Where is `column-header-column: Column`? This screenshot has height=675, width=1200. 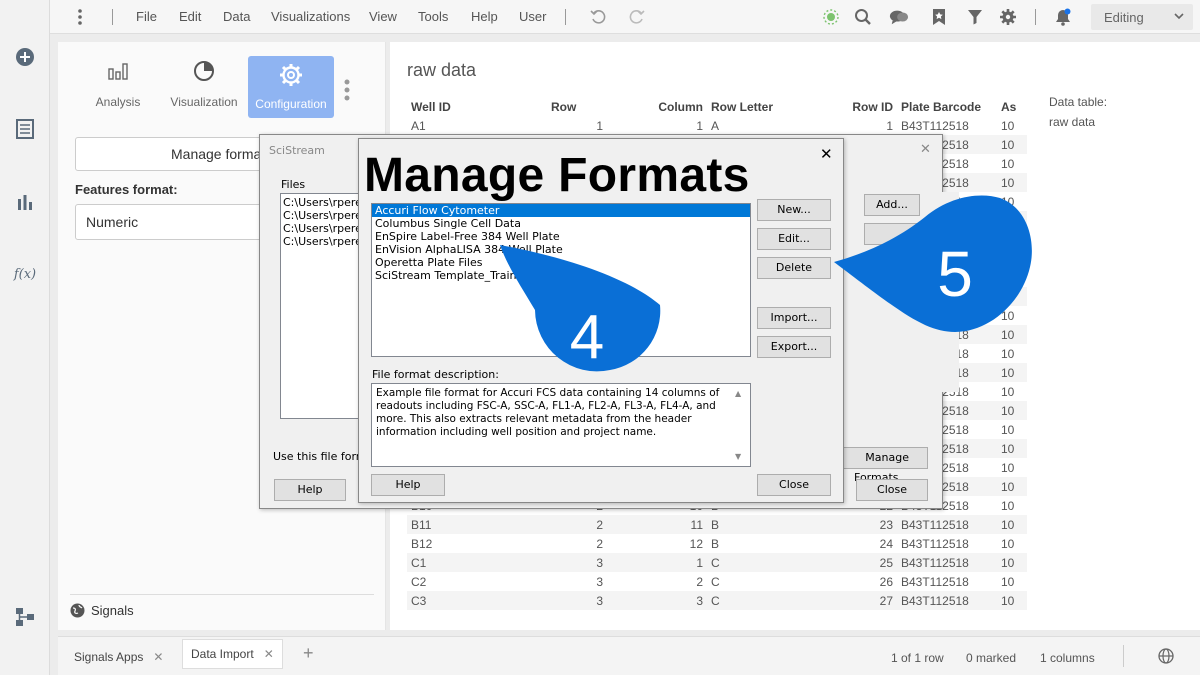 column-header-column: Column is located at coordinates (657, 106).